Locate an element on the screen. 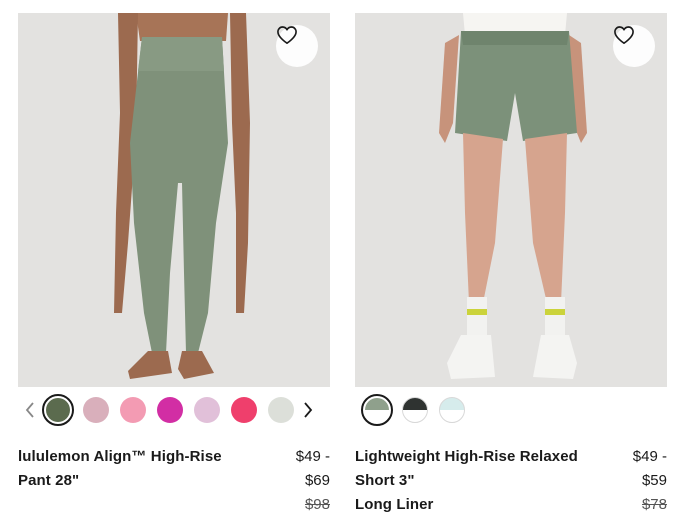 This screenshot has width=676, height=525. price-range-high: $59 is located at coordinates (654, 480).